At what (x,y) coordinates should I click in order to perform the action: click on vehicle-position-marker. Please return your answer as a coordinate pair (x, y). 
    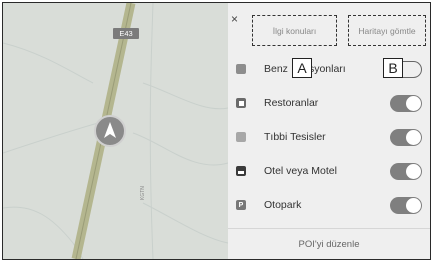
    Looking at the image, I should click on (110, 131).